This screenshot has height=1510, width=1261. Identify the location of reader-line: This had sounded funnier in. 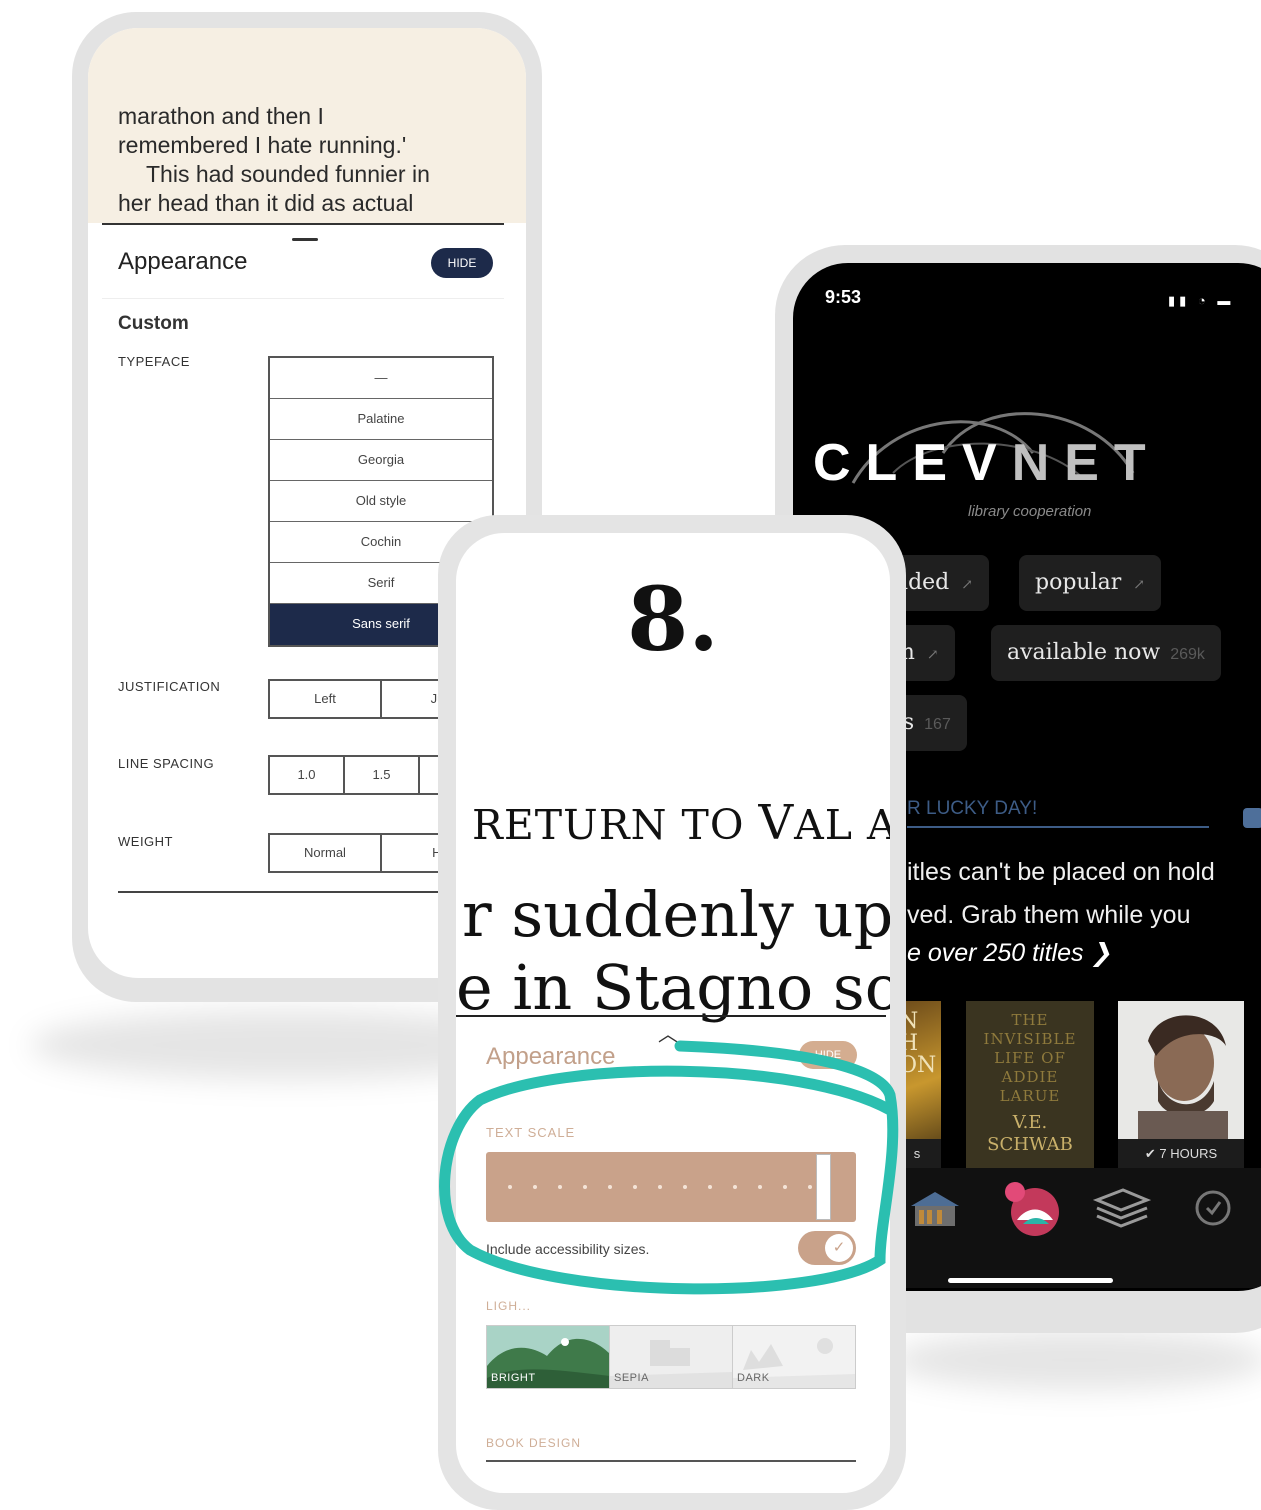
(288, 174).